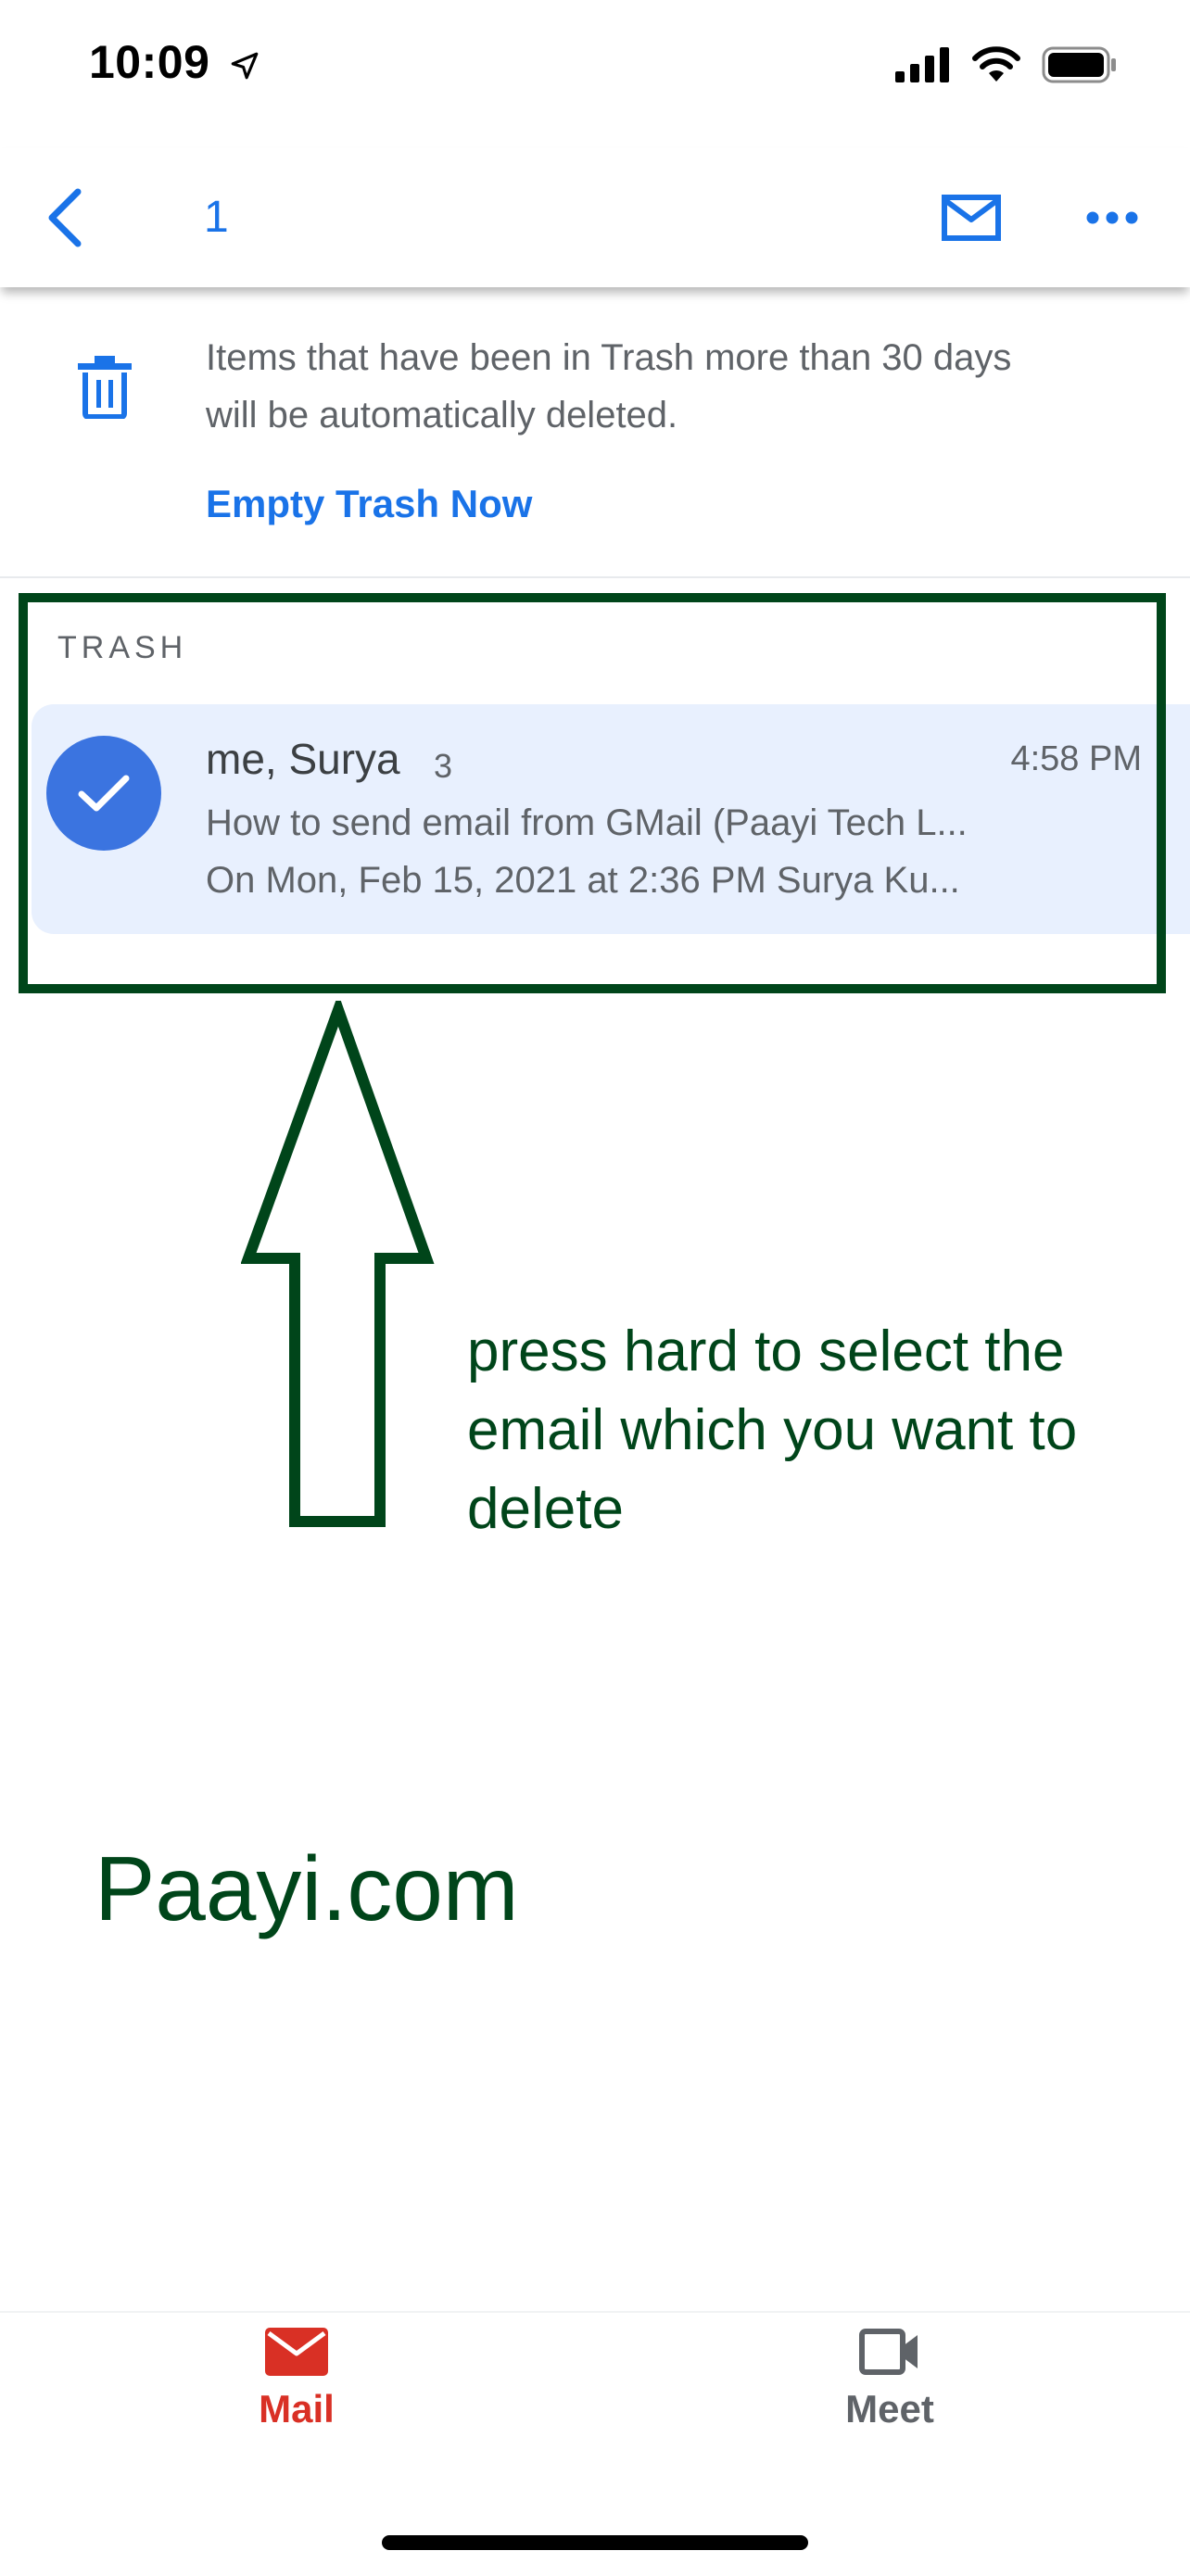  I want to click on nav-tab-meet: Meet, so click(890, 2380).